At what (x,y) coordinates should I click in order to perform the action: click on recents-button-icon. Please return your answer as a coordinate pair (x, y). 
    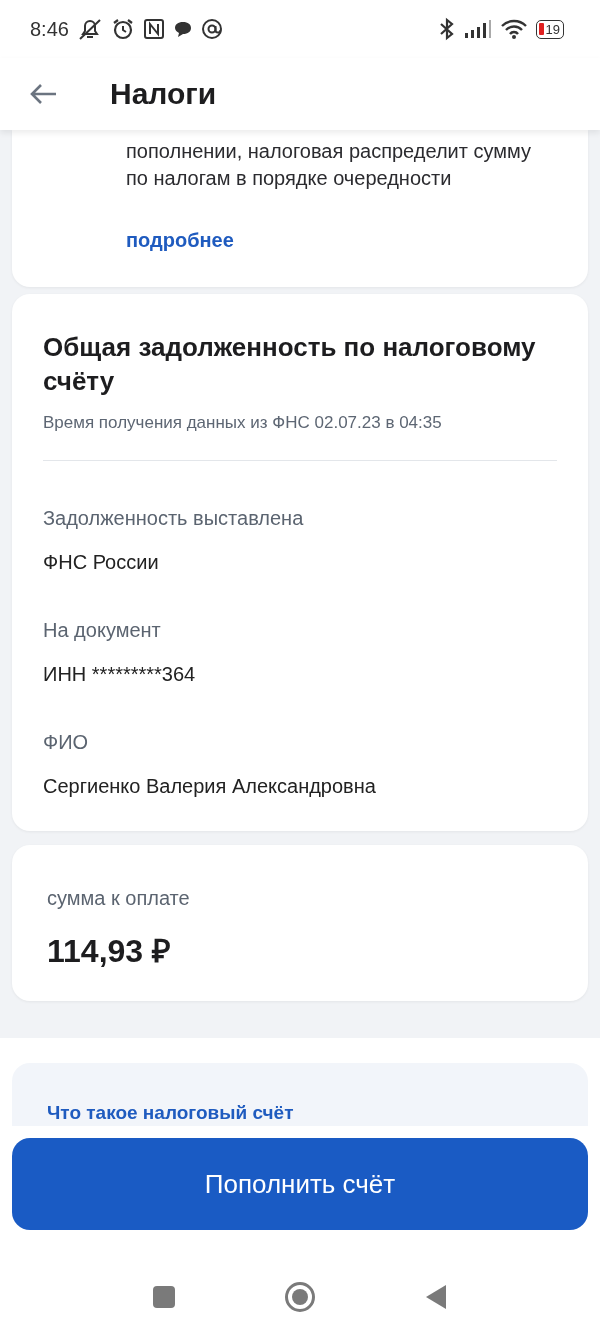
    Looking at the image, I should click on (164, 1297).